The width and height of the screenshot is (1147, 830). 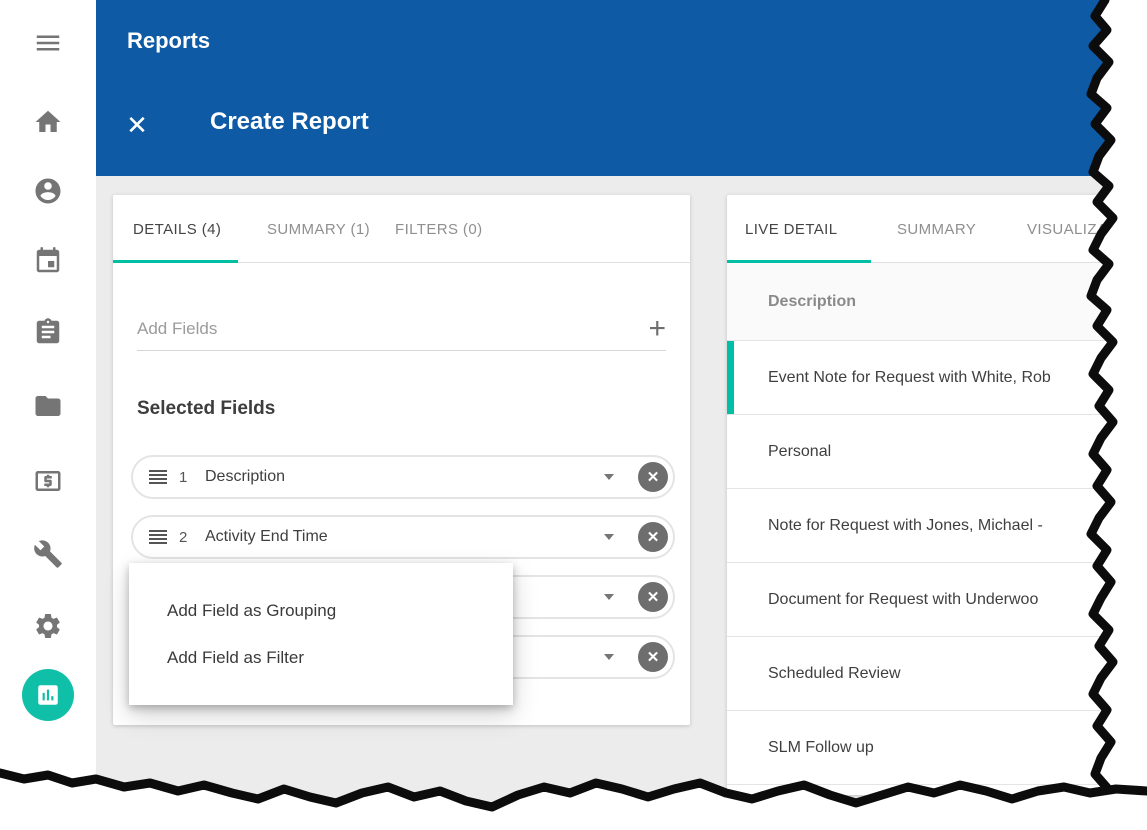 What do you see at coordinates (791, 229) in the screenshot?
I see `tab-live-detail: LIVE DETAIL` at bounding box center [791, 229].